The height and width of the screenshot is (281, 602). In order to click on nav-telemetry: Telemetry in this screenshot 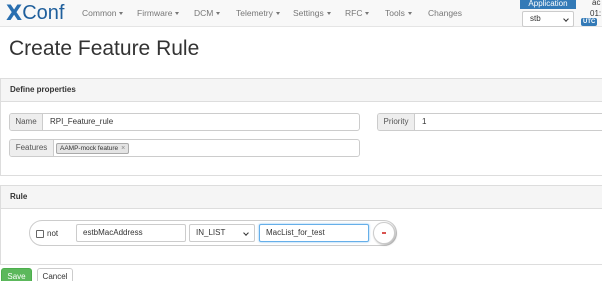, I will do `click(258, 13)`.